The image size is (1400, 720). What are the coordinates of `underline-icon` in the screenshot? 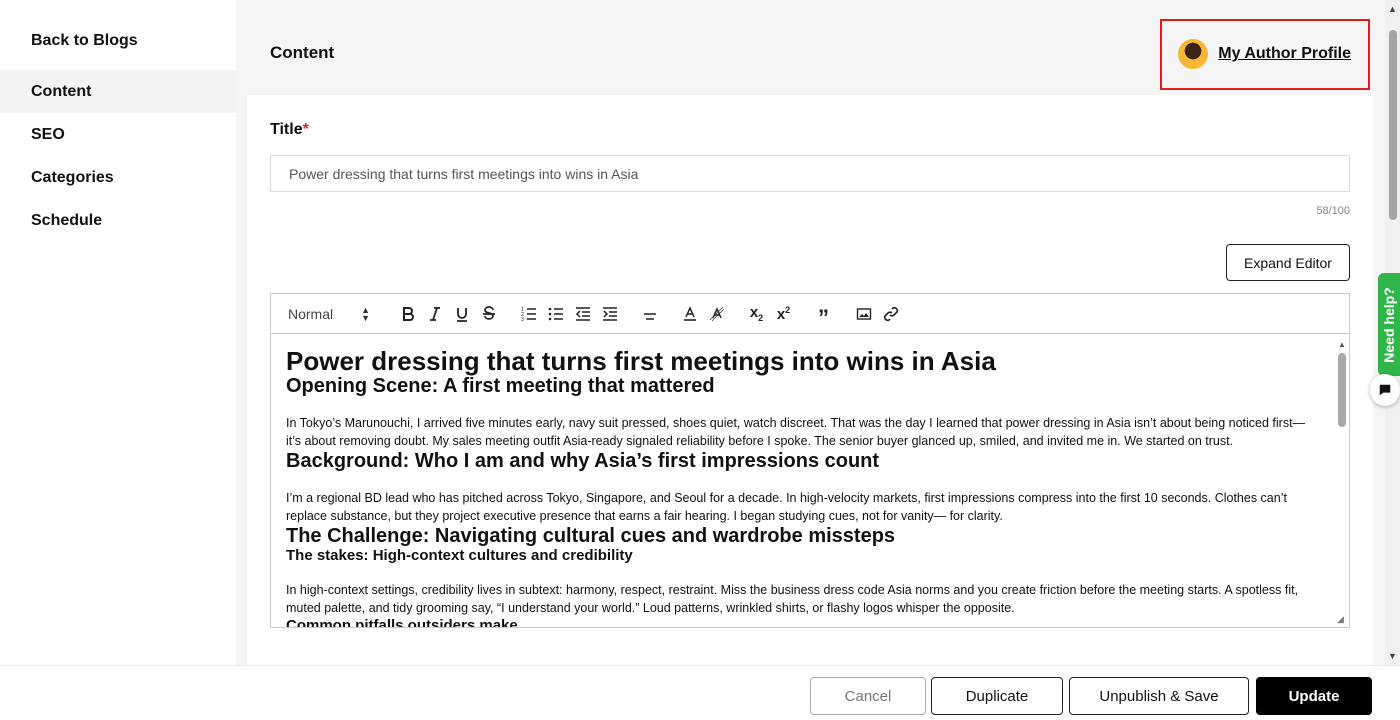 It's located at (461, 314).